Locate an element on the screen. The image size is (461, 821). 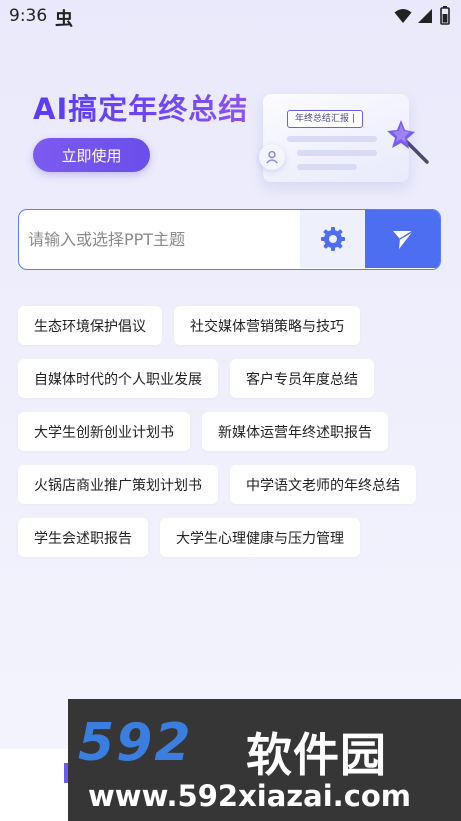
topic-row: 学生会述职报告 大学生心理健康与压力管理 is located at coordinates (230, 537).